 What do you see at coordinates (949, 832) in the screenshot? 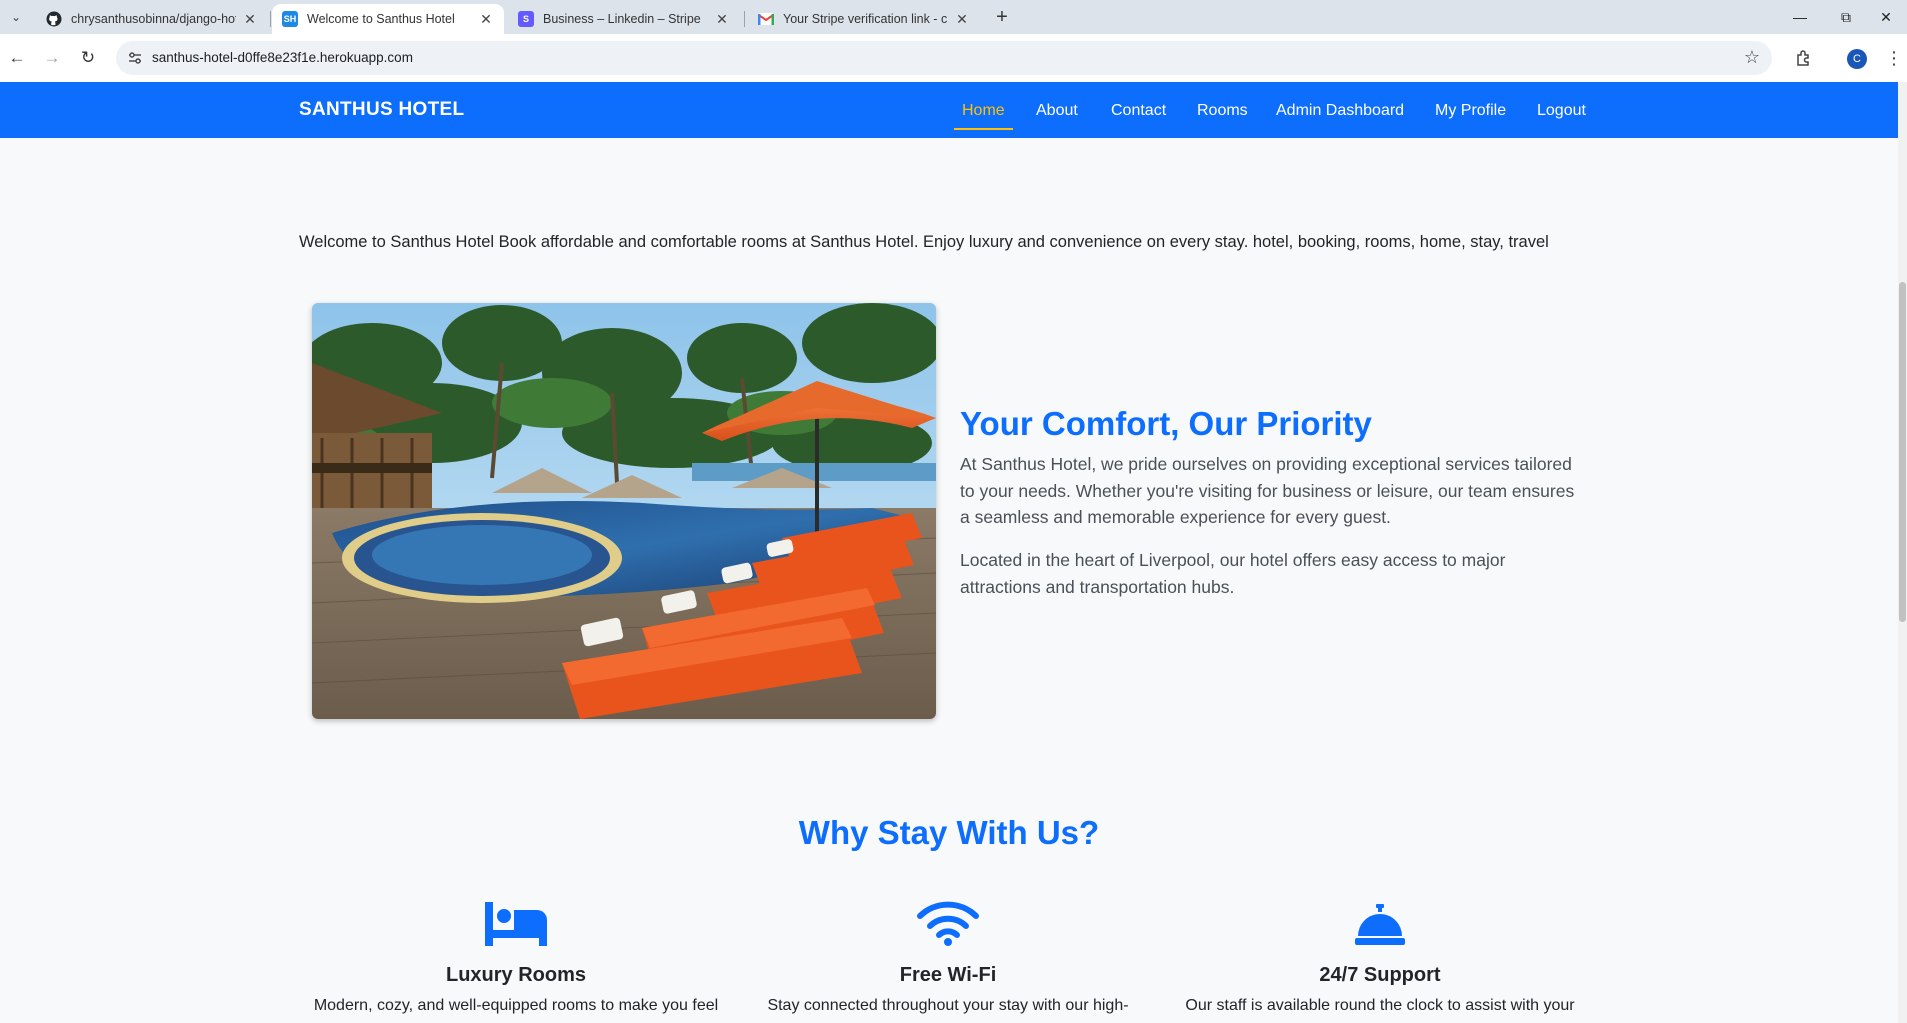
I see `why-heading: Why Stay With Us?` at bounding box center [949, 832].